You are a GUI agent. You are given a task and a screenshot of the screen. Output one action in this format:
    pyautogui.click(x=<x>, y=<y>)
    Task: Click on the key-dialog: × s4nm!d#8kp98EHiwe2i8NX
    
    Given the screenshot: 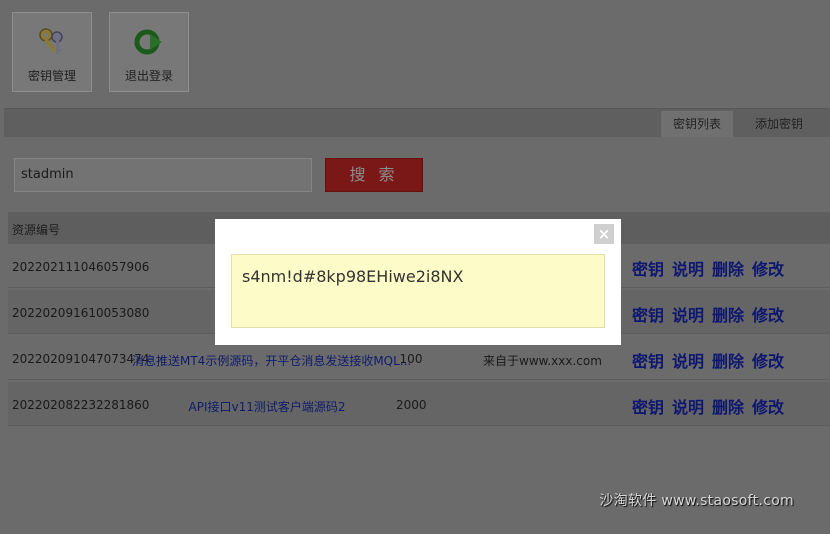 What is the action you would take?
    pyautogui.click(x=418, y=282)
    